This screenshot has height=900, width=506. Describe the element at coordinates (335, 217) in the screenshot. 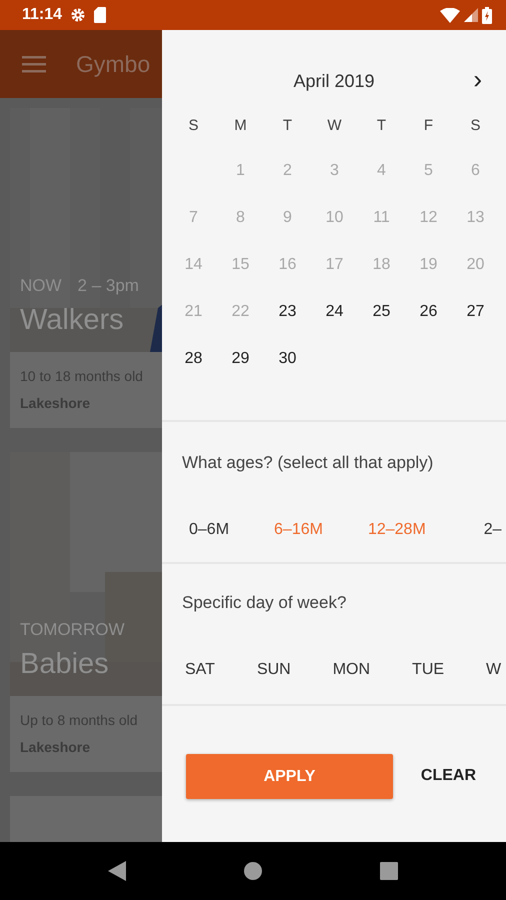

I see `disabled-day: 10` at that location.